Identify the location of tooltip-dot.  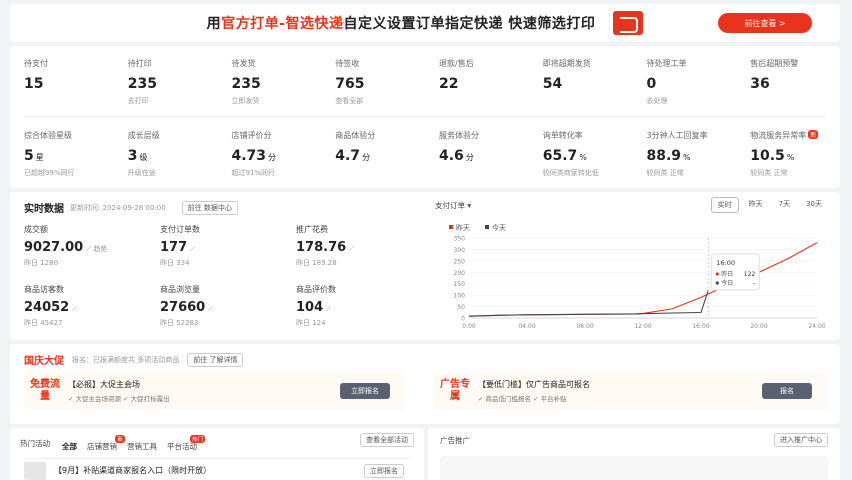
(717, 274).